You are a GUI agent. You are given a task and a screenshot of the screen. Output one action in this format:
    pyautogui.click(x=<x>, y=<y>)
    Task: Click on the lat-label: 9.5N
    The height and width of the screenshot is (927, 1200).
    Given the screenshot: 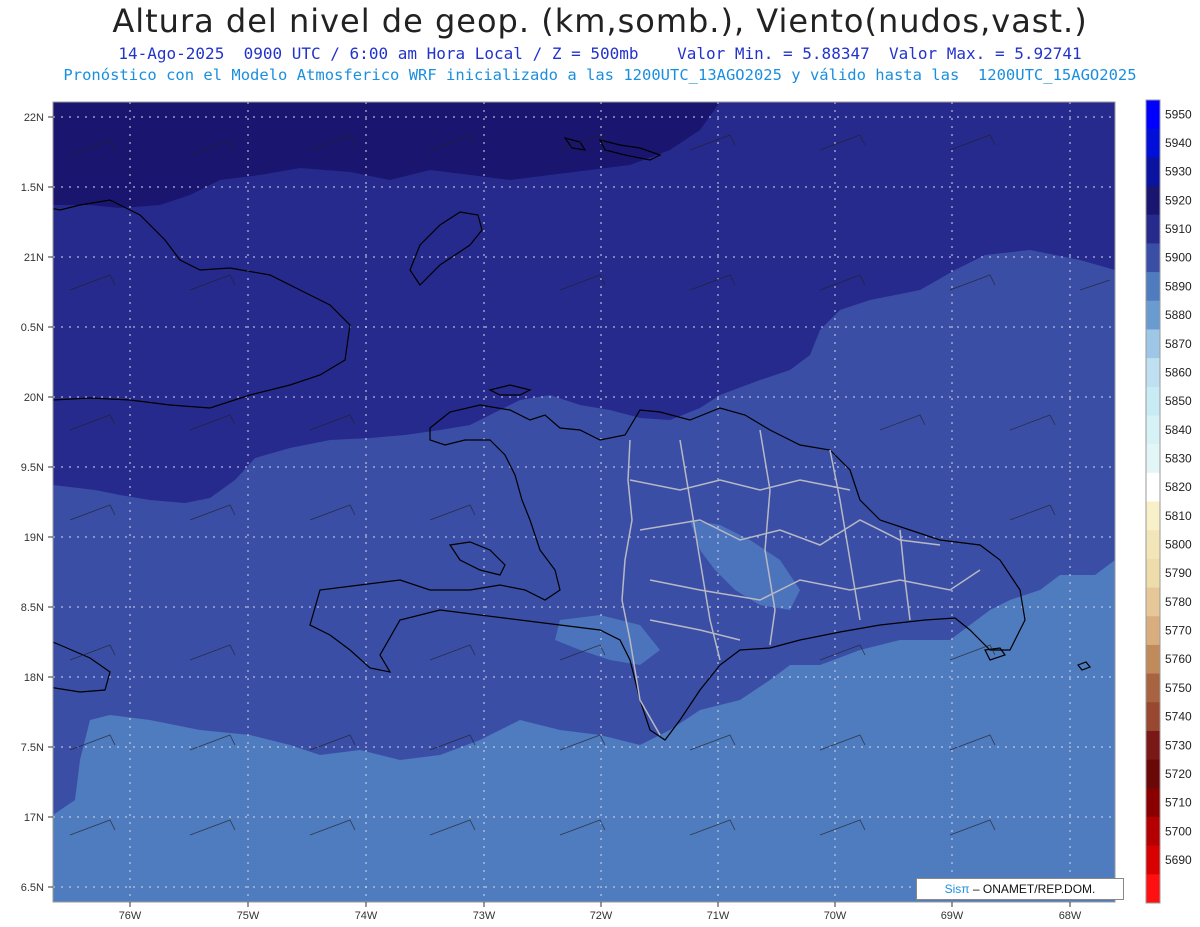 What is the action you would take?
    pyautogui.click(x=32, y=468)
    